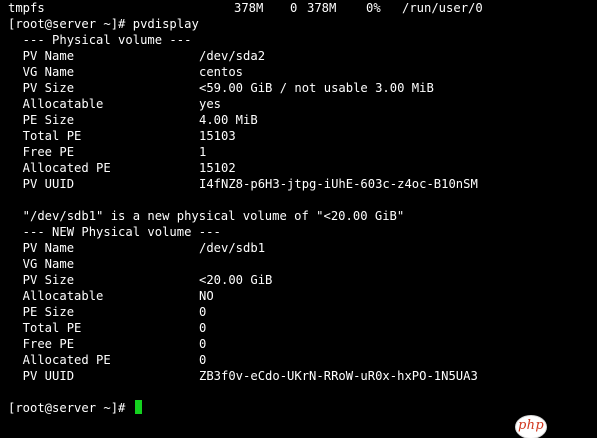 The width and height of the screenshot is (597, 438). What do you see at coordinates (217, 136) in the screenshot?
I see `pv-field-value: 15103` at bounding box center [217, 136].